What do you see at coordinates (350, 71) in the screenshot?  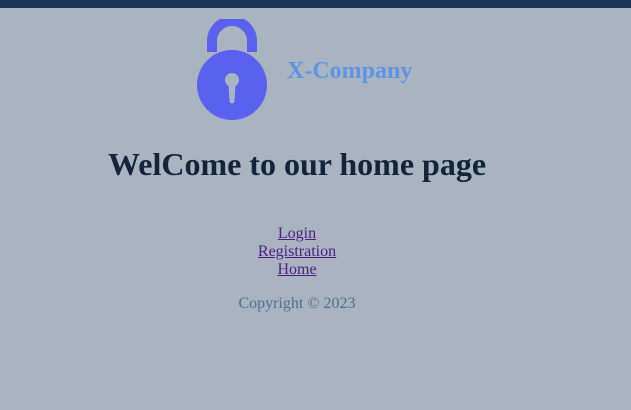 I see `company-name: X-Company` at bounding box center [350, 71].